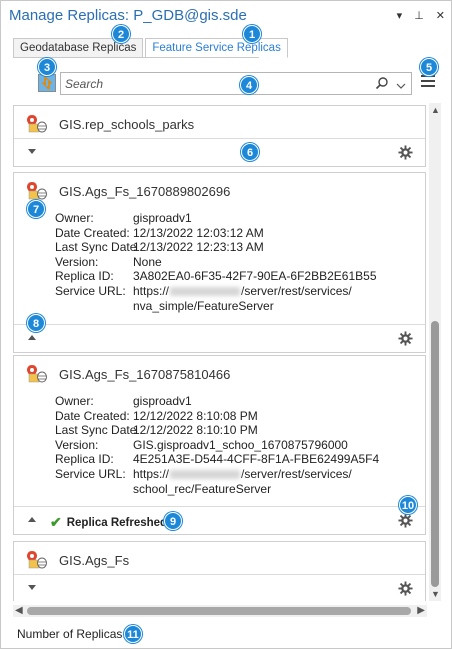 This screenshot has height=649, width=452. I want to click on horizontal-scroll-thumb, so click(219, 611).